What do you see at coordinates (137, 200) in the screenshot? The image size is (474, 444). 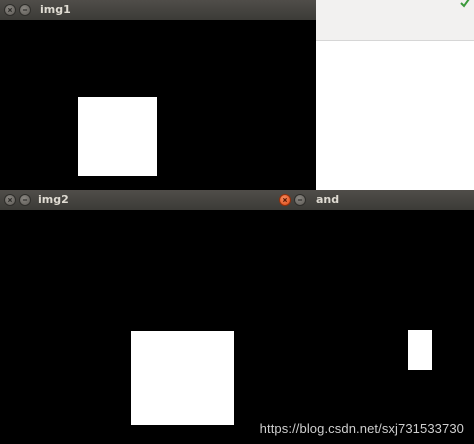 I see `img2-titlebar: img2` at bounding box center [137, 200].